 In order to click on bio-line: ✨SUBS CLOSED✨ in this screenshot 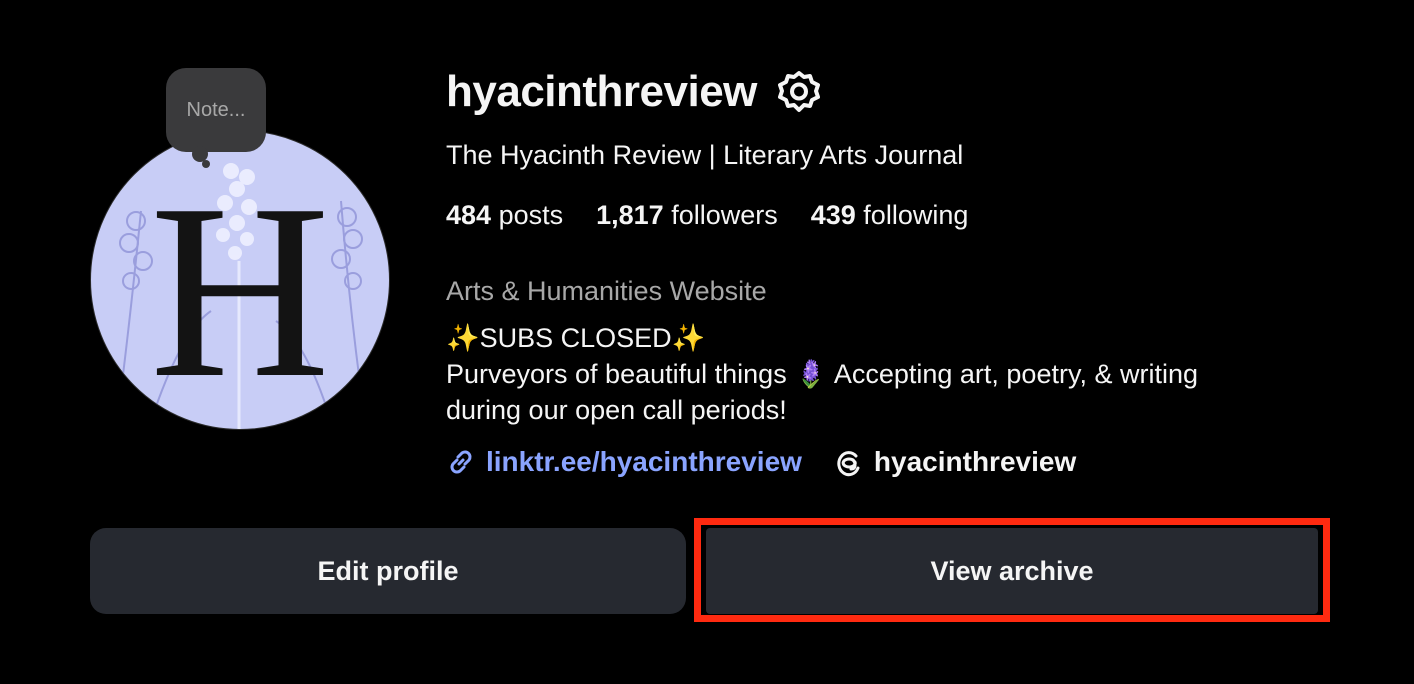, I will do `click(576, 338)`.